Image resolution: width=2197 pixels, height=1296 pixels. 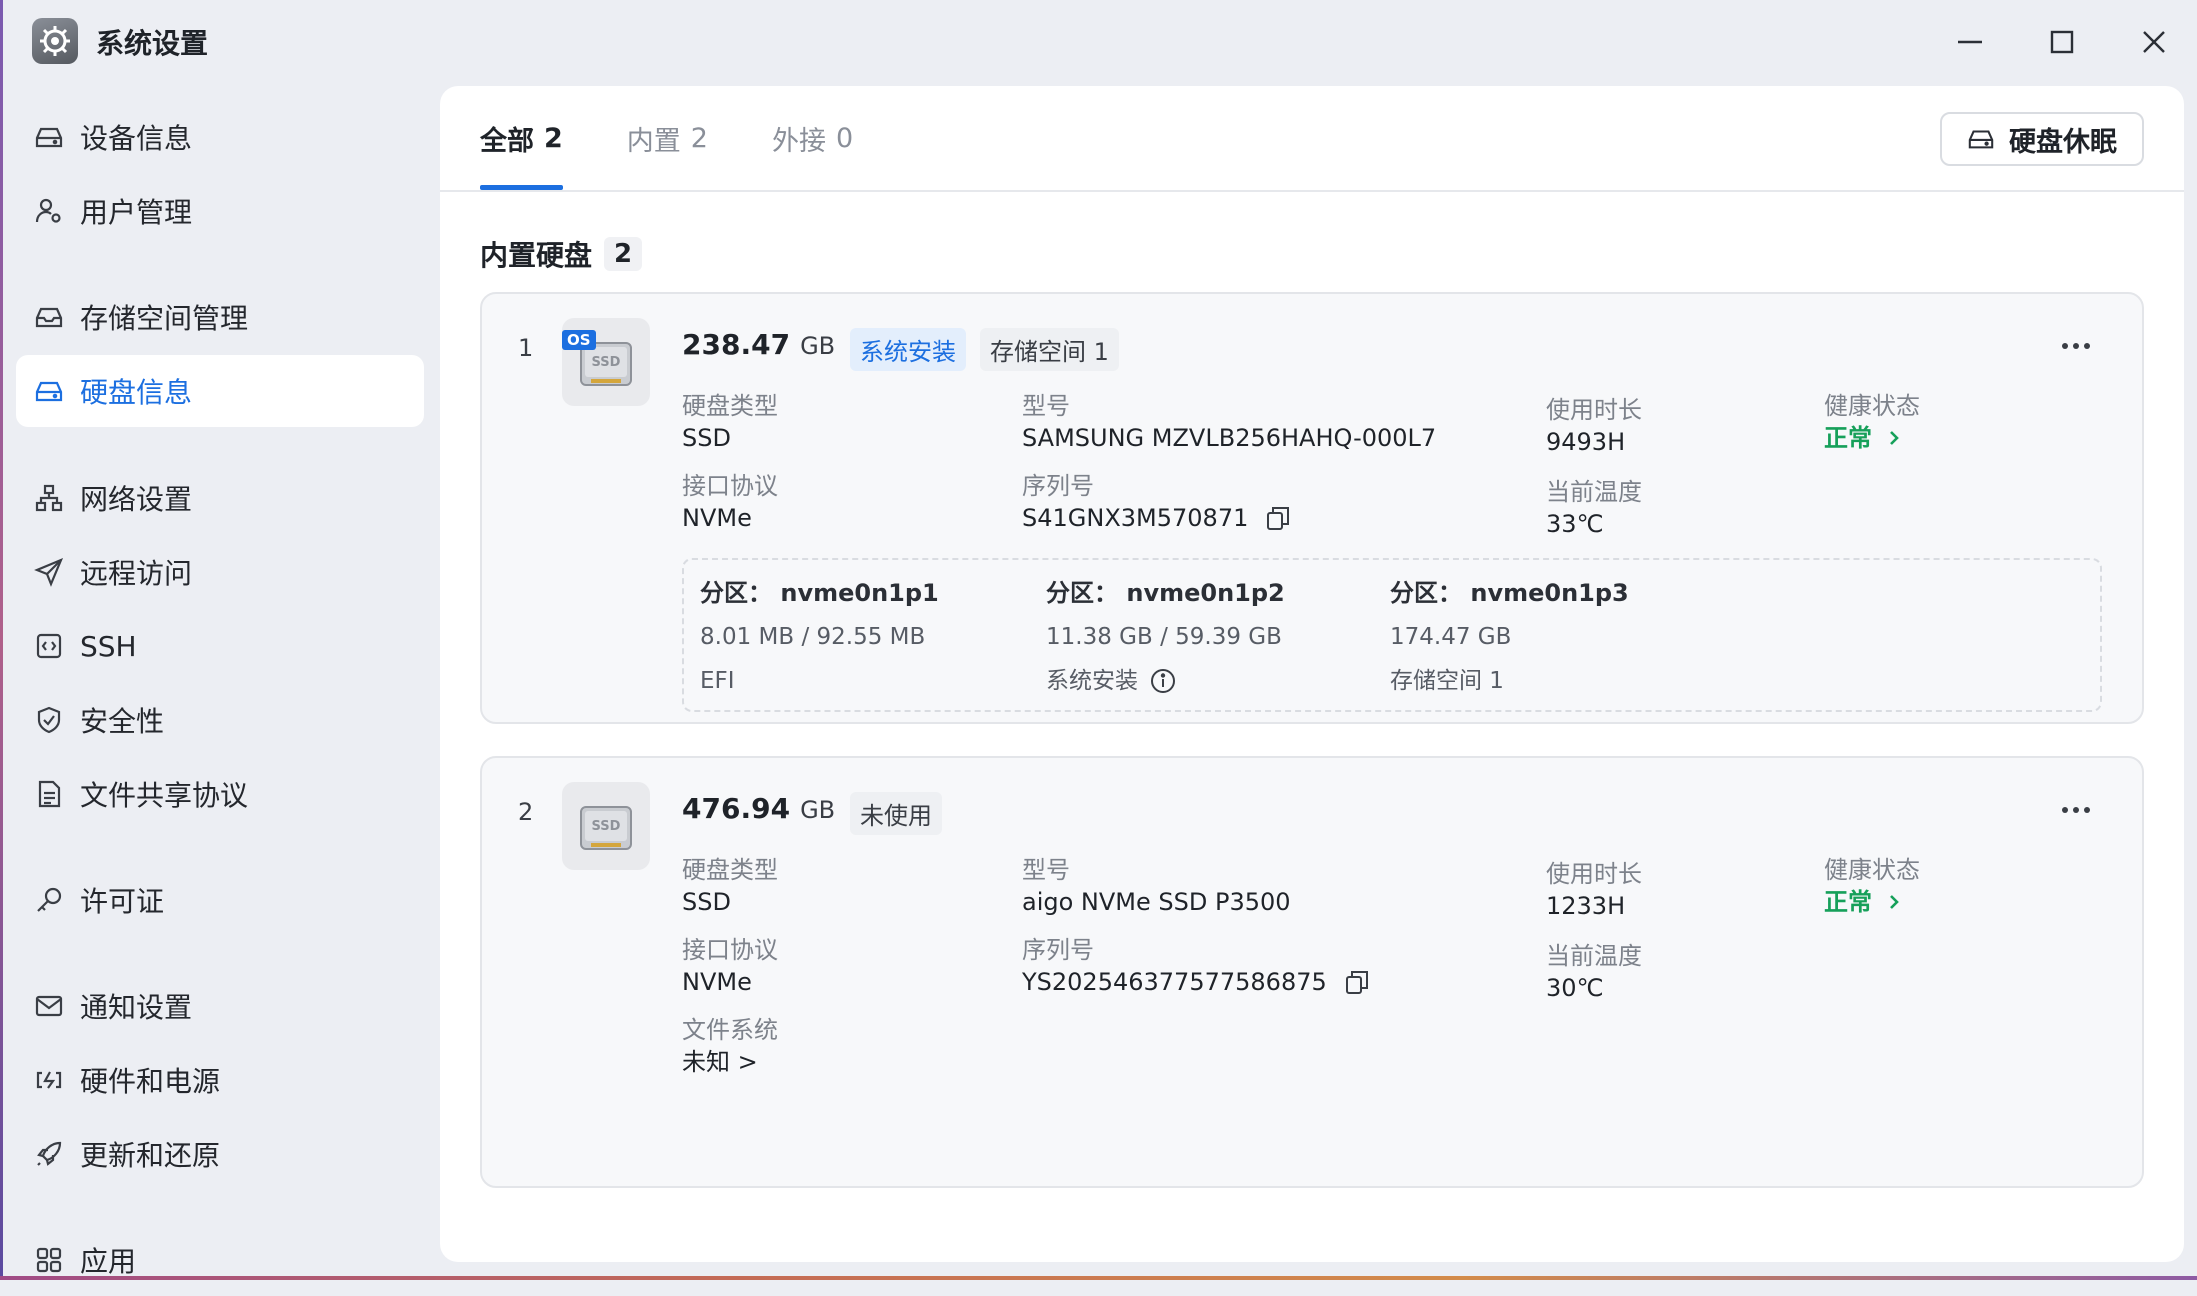 I want to click on info-icon, so click(x=1163, y=681).